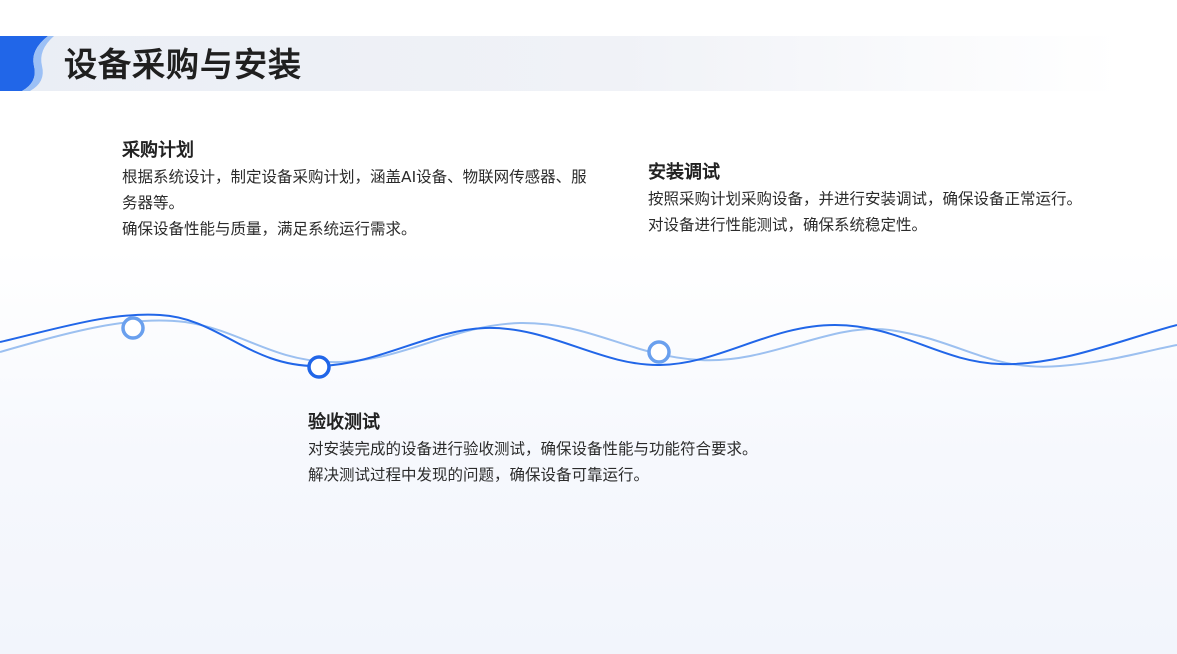 The height and width of the screenshot is (654, 1177). I want to click on wave-dark-line, so click(588, 340).